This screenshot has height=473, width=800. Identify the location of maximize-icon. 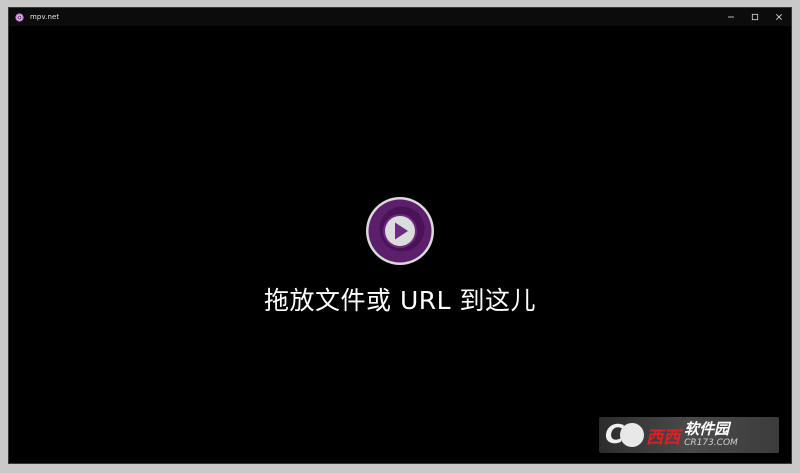
(755, 17).